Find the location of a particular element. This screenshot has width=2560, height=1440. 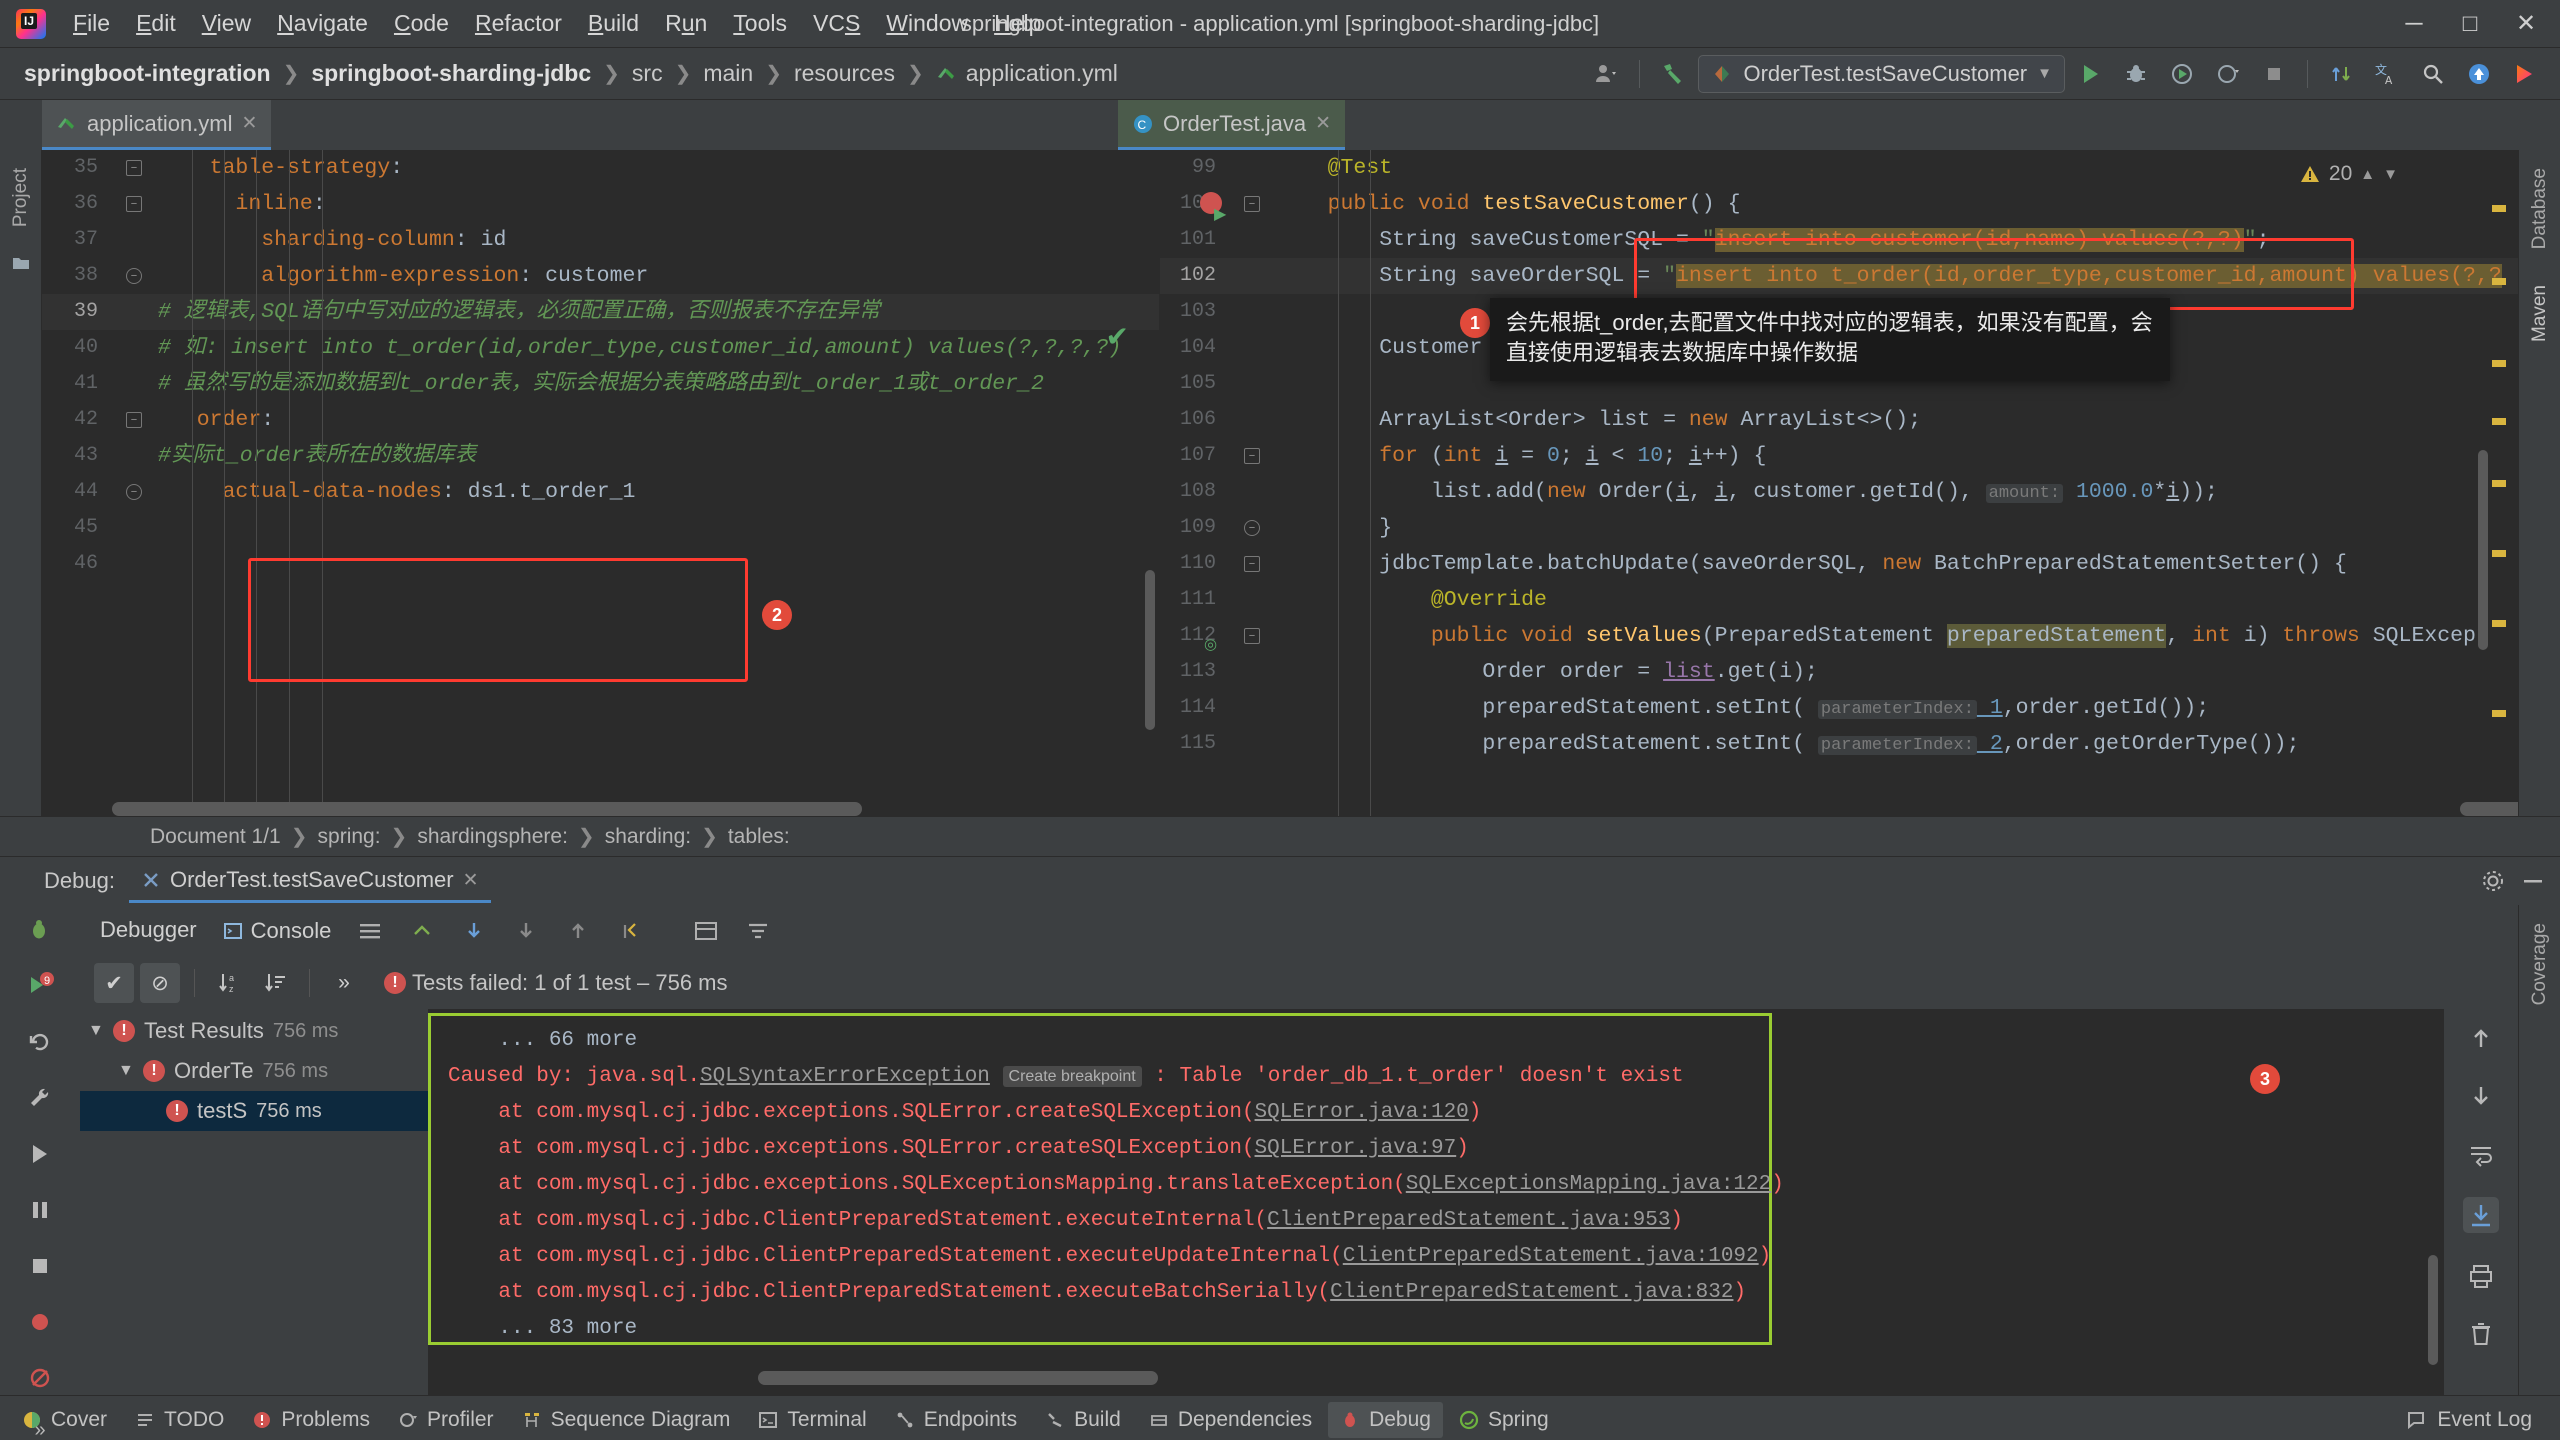

filter-icon is located at coordinates (758, 931).